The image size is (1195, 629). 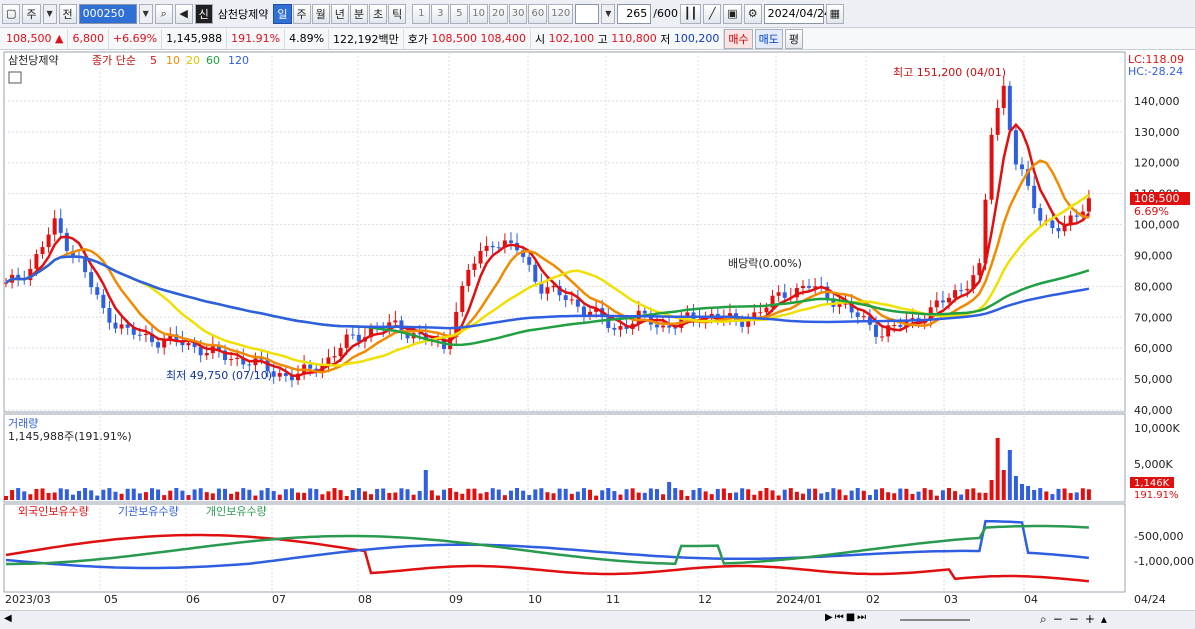 What do you see at coordinates (634, 13) in the screenshot?
I see `count-input: 265` at bounding box center [634, 13].